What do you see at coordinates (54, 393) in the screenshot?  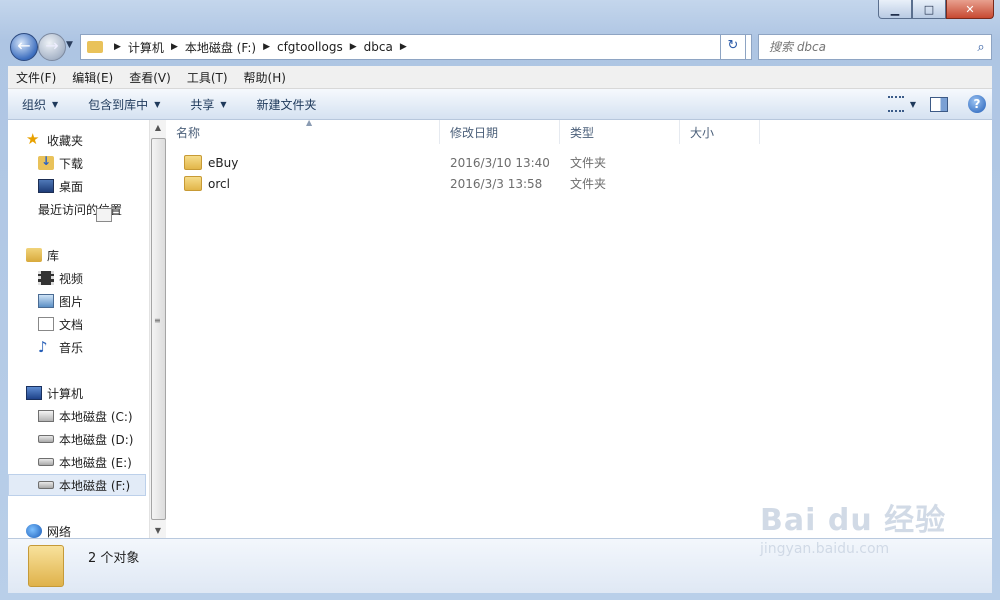 I see `sidebar-item-computer: 计算机` at bounding box center [54, 393].